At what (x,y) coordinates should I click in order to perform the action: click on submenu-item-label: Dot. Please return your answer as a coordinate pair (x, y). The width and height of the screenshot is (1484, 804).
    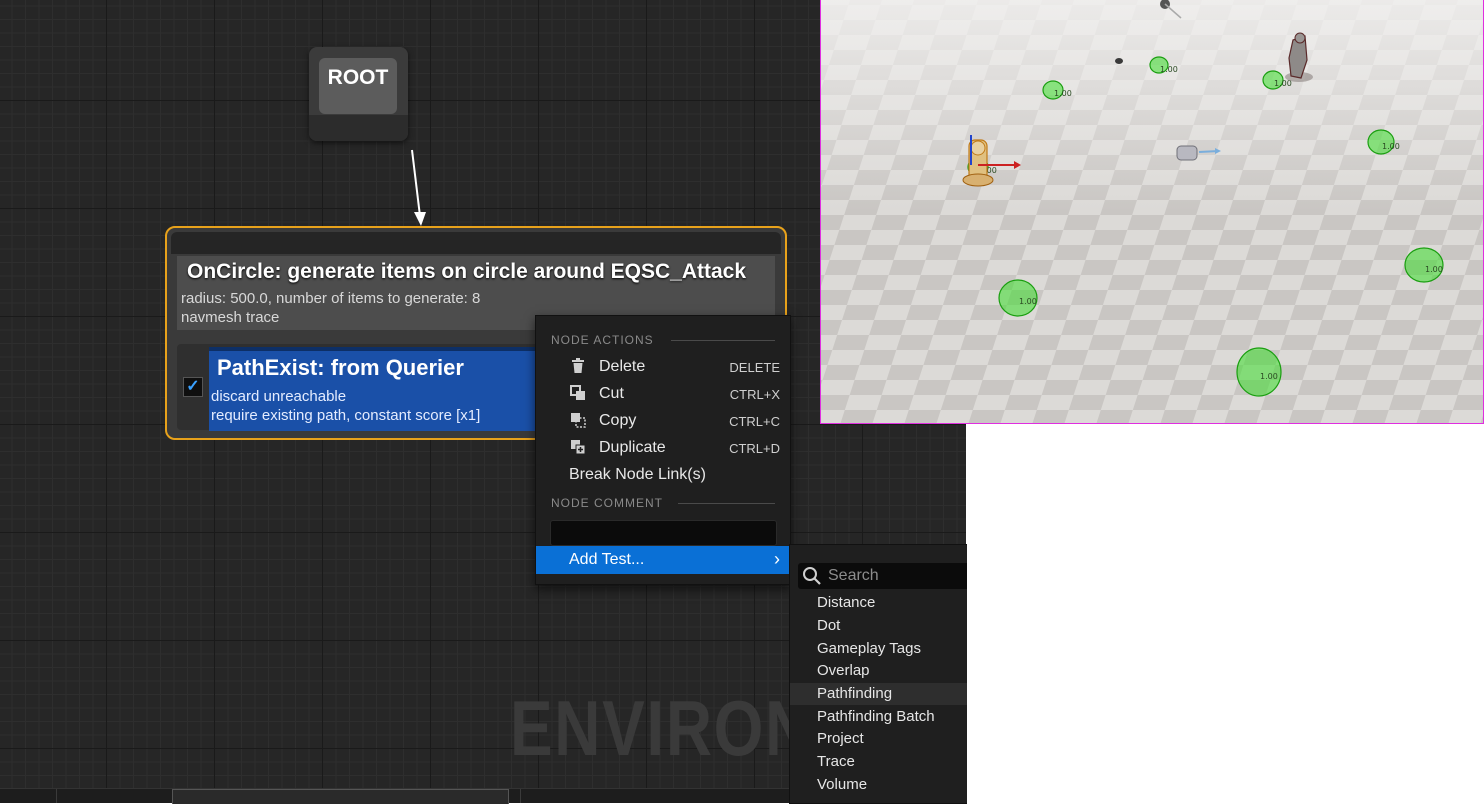
    Looking at the image, I should click on (829, 625).